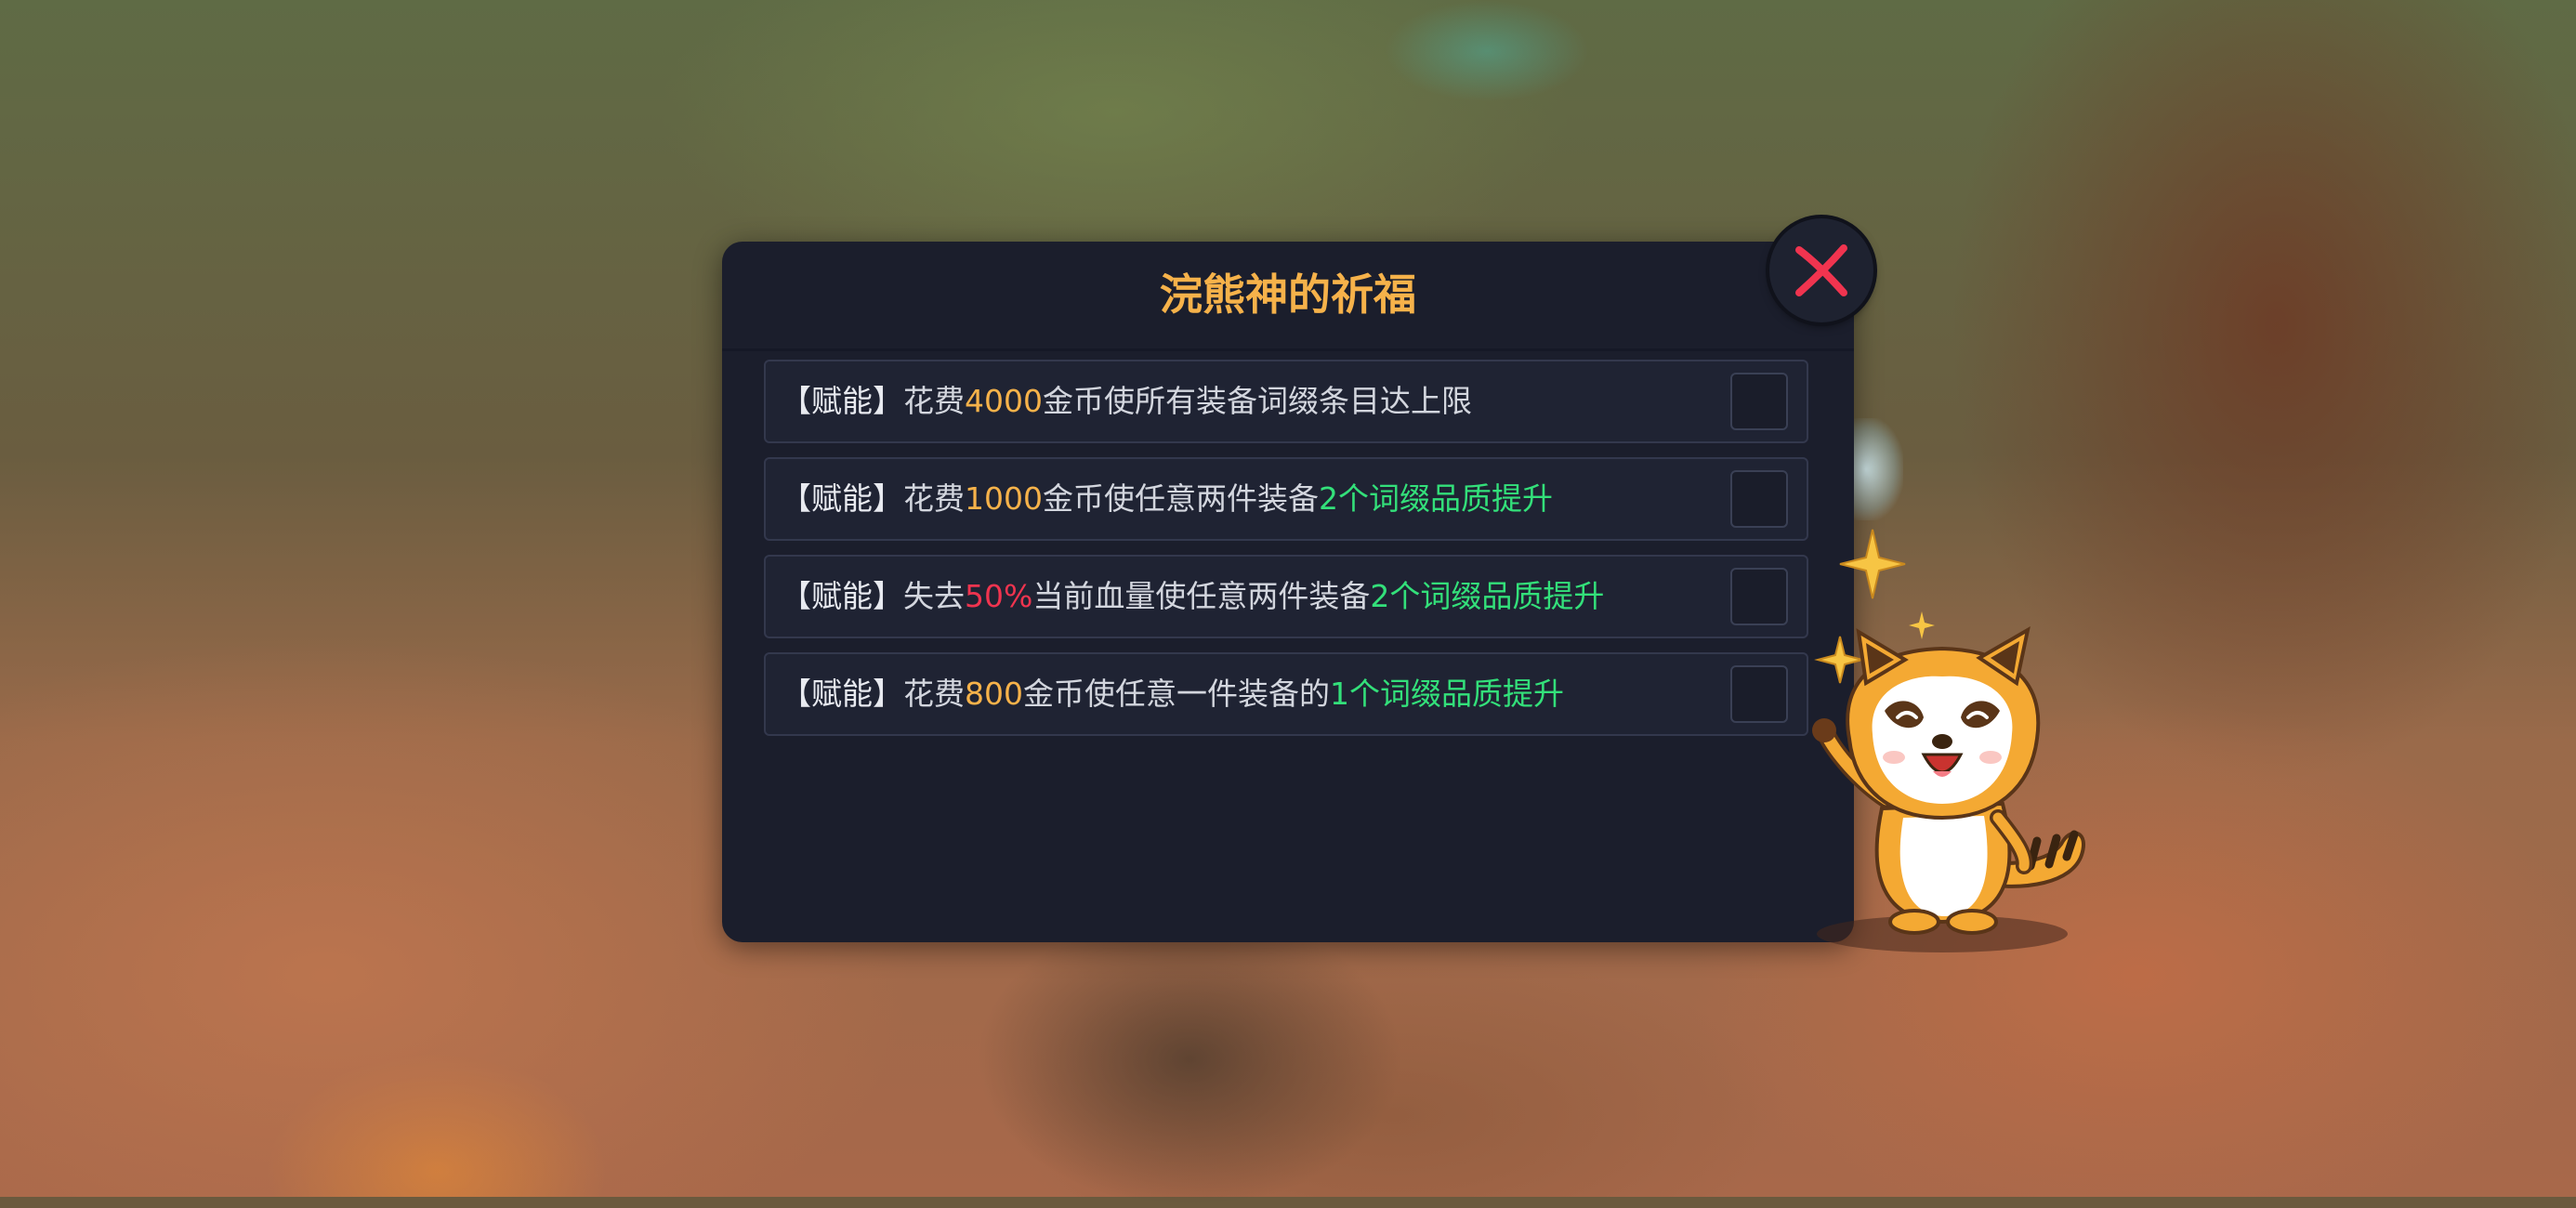  I want to click on option-value: 1000, so click(1004, 498).